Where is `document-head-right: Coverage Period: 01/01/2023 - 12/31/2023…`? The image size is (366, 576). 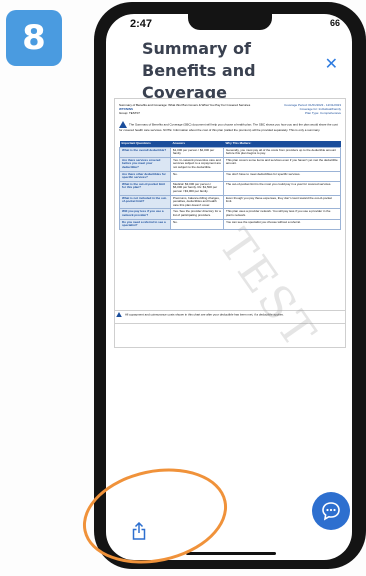 document-head-right: Coverage Period: 01/01/2023 - 12/31/2023… is located at coordinates (301, 109).